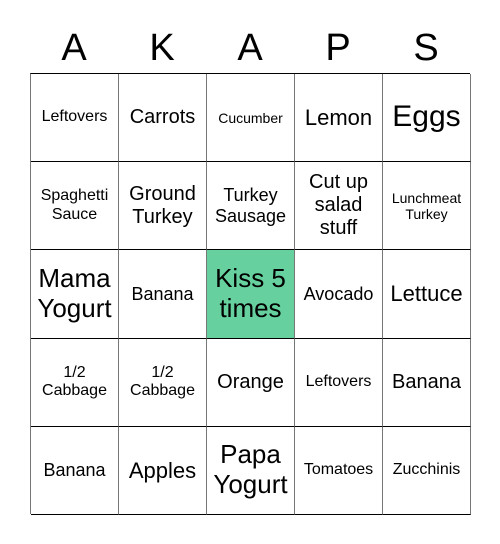 The height and width of the screenshot is (544, 500). Describe the element at coordinates (338, 48) in the screenshot. I see `header-letter: P` at that location.